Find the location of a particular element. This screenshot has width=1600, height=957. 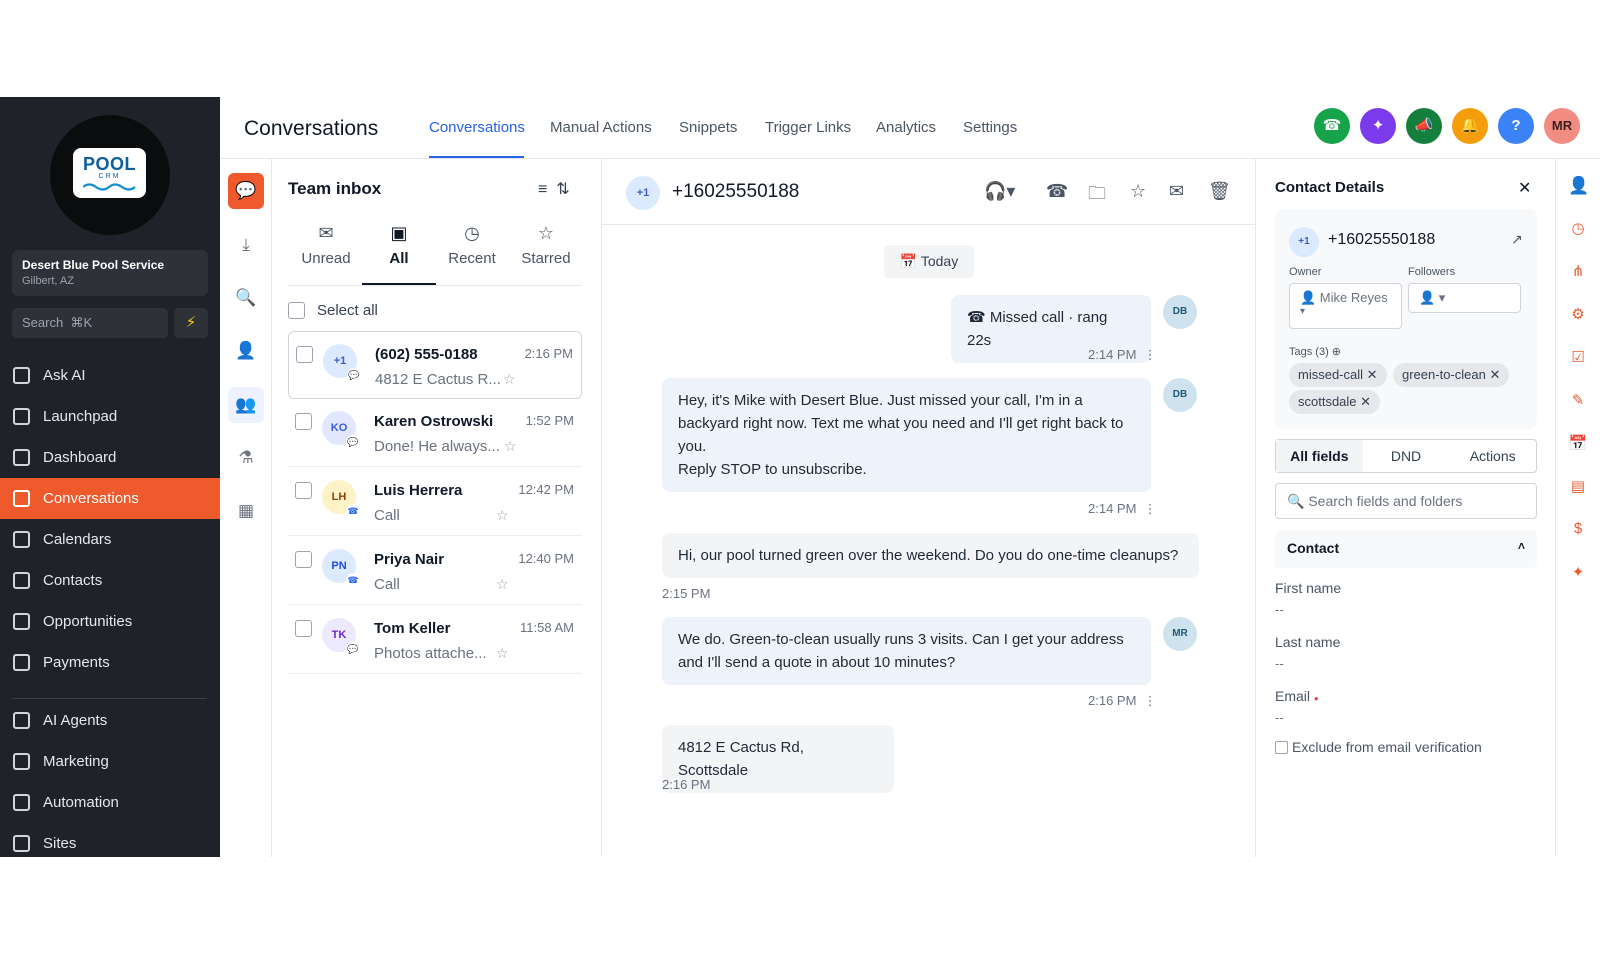

filter-tab-all: ▣ All is located at coordinates (399, 245).